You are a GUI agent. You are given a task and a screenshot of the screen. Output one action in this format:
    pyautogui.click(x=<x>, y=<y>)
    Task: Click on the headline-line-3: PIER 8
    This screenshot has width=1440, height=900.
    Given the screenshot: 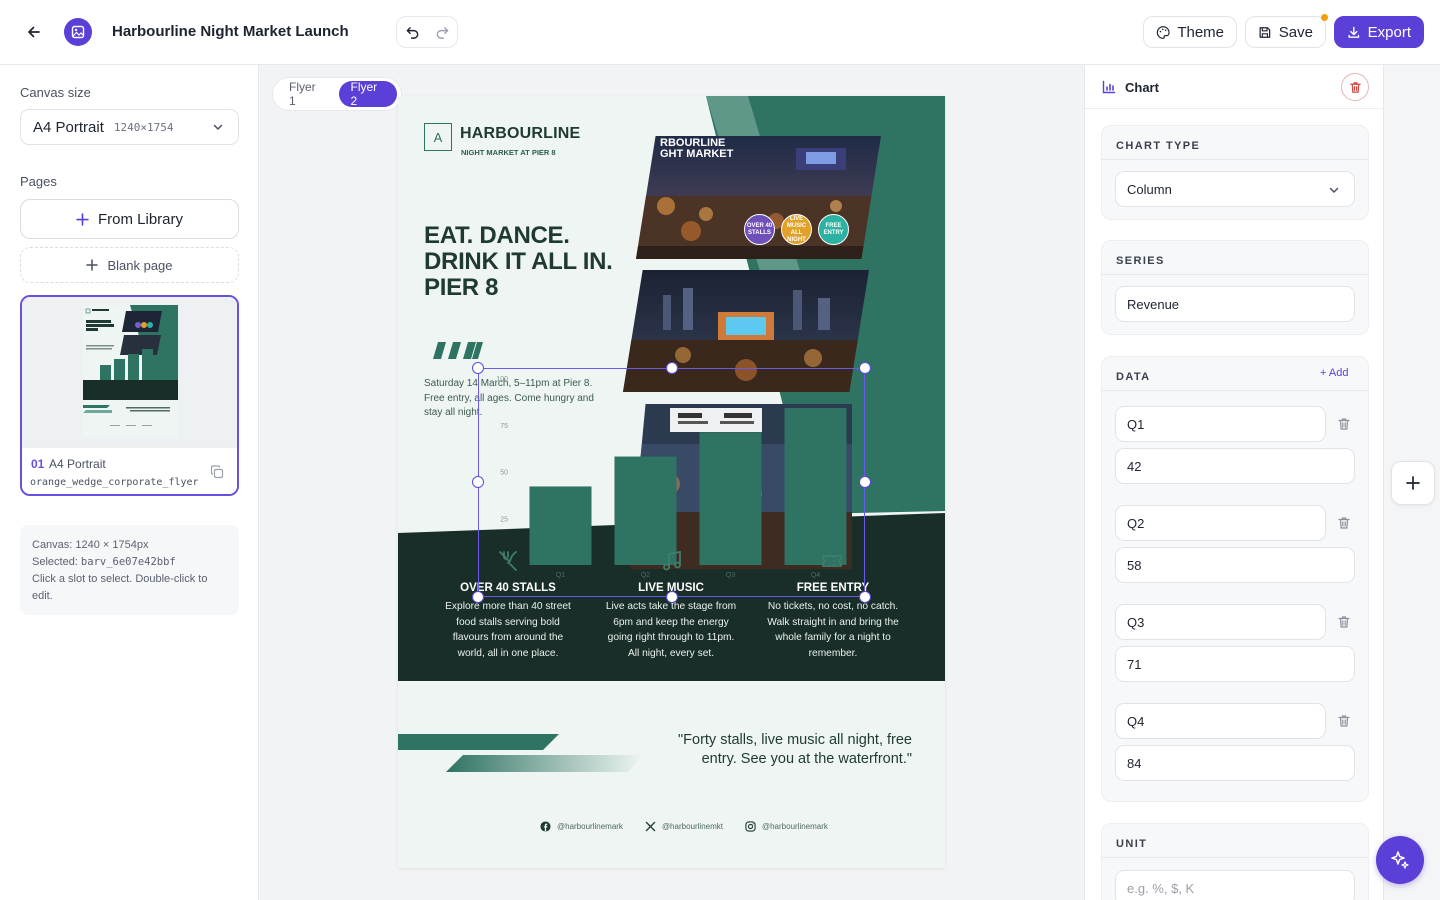 What is the action you would take?
    pyautogui.click(x=461, y=287)
    